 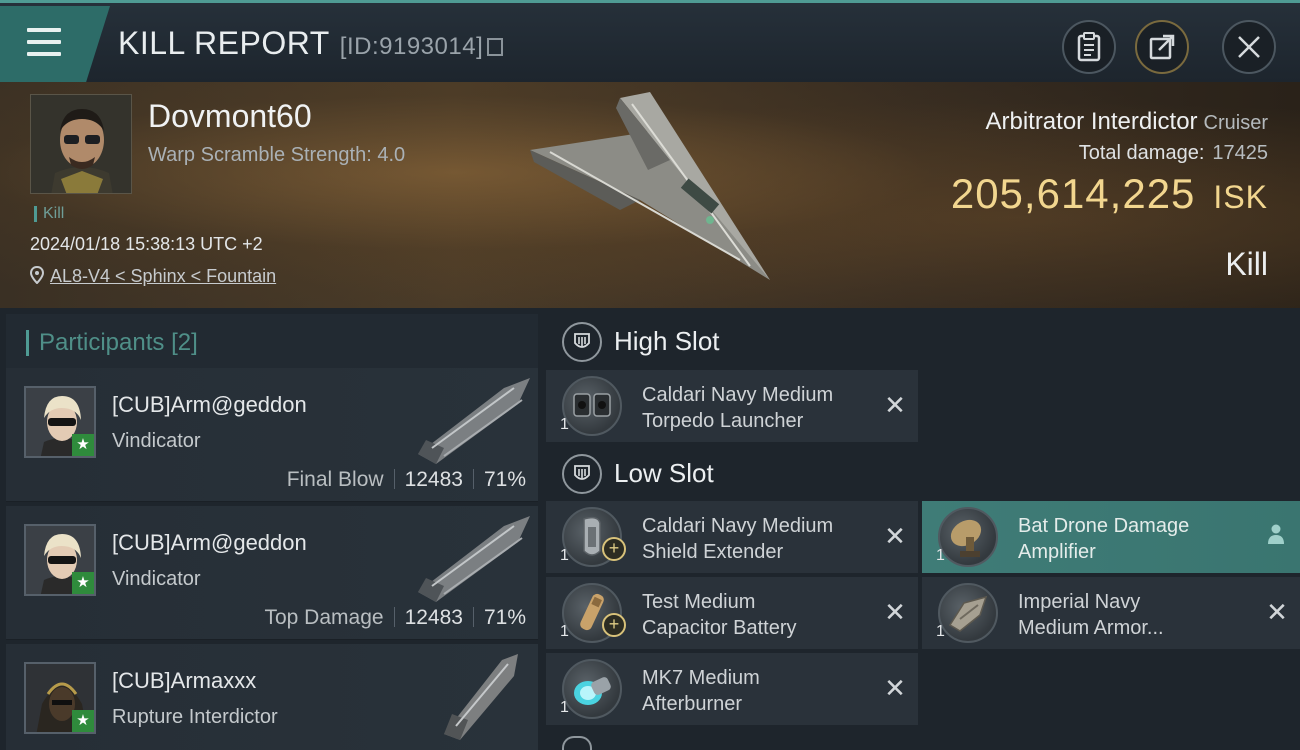 I want to click on warp-scramble-strength: Warp Scramble Strength: 4.0, so click(x=277, y=155).